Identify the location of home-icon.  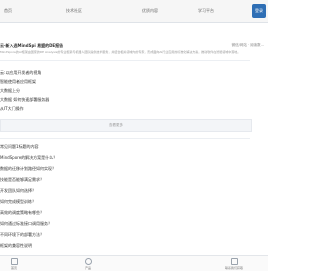
(14, 261).